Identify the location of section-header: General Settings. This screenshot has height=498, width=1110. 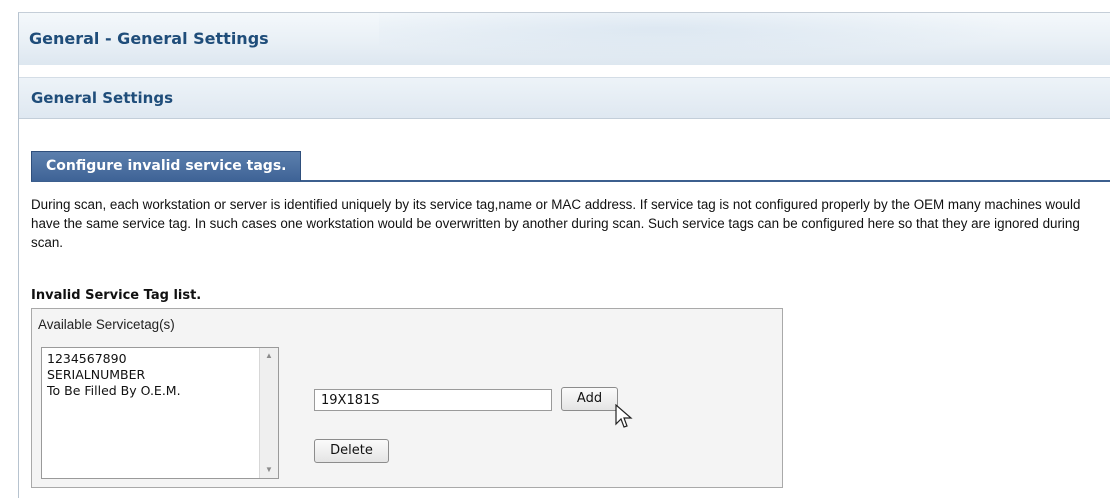
(564, 98).